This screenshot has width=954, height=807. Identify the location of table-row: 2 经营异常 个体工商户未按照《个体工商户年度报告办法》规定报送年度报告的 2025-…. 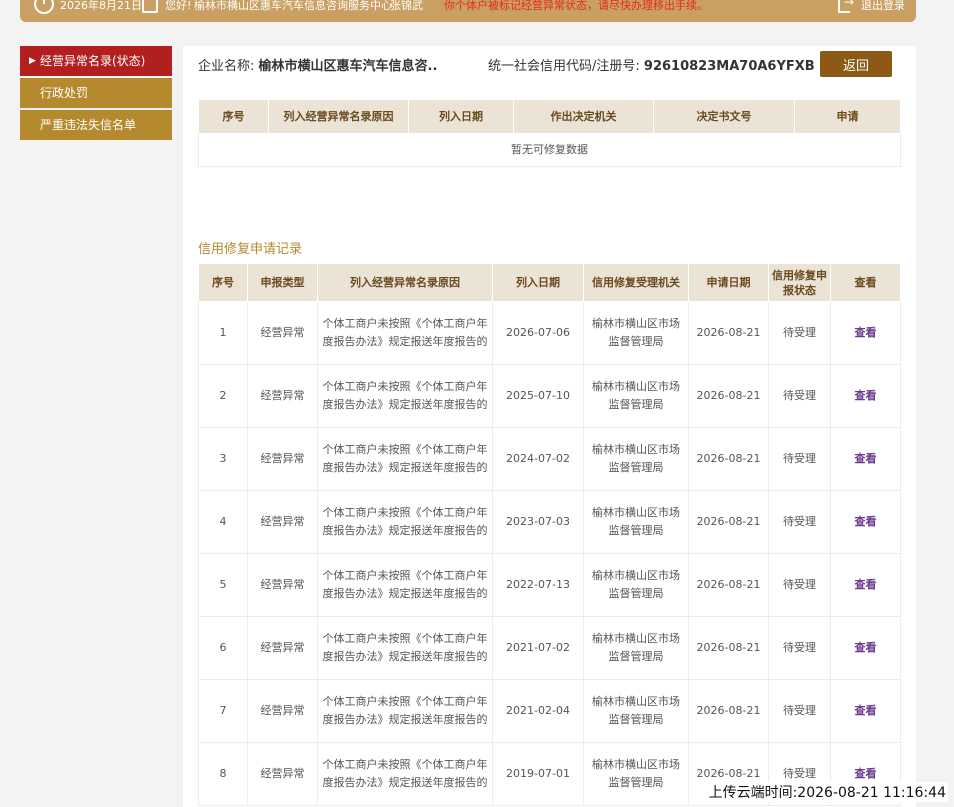
(549, 396).